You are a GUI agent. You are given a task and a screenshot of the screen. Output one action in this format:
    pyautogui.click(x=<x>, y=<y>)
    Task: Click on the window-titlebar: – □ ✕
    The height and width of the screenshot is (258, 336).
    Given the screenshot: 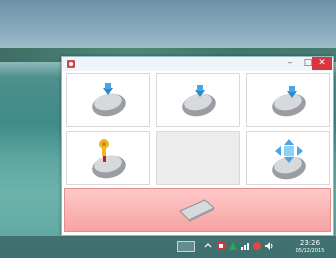 What is the action you would take?
    pyautogui.click(x=197, y=64)
    